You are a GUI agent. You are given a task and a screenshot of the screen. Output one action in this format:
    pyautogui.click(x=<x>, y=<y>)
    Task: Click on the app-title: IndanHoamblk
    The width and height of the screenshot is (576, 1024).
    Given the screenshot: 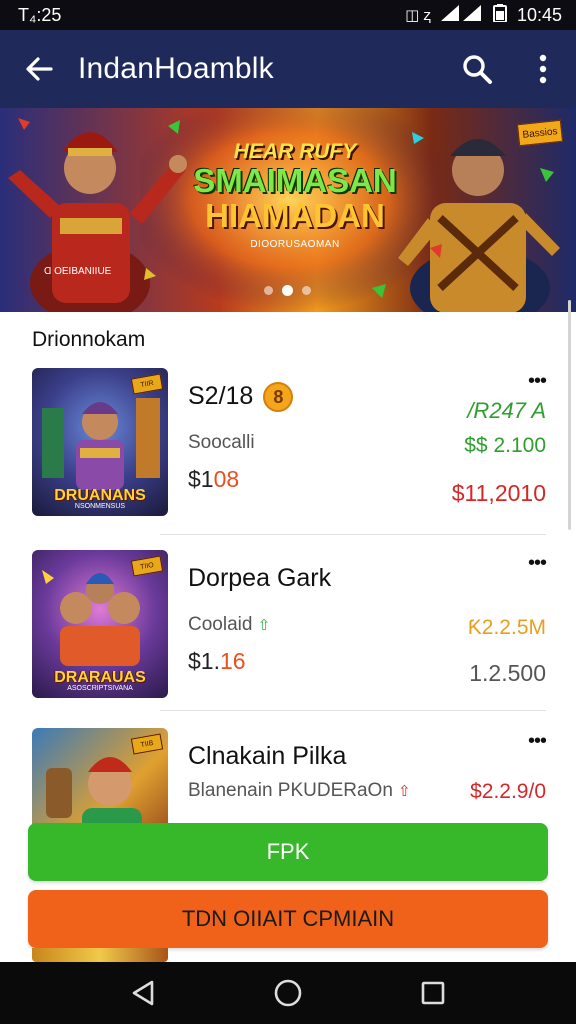 What is the action you would take?
    pyautogui.click(x=176, y=68)
    